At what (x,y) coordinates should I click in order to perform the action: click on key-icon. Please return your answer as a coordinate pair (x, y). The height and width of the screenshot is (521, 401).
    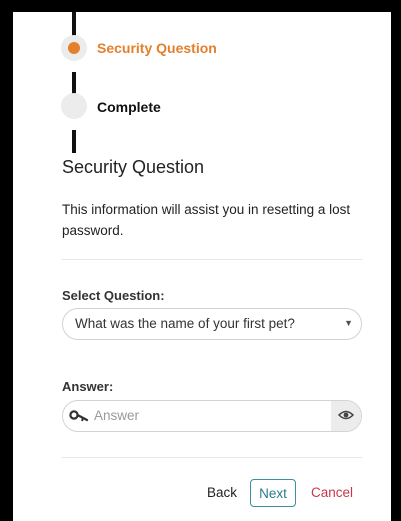
    Looking at the image, I should click on (79, 417).